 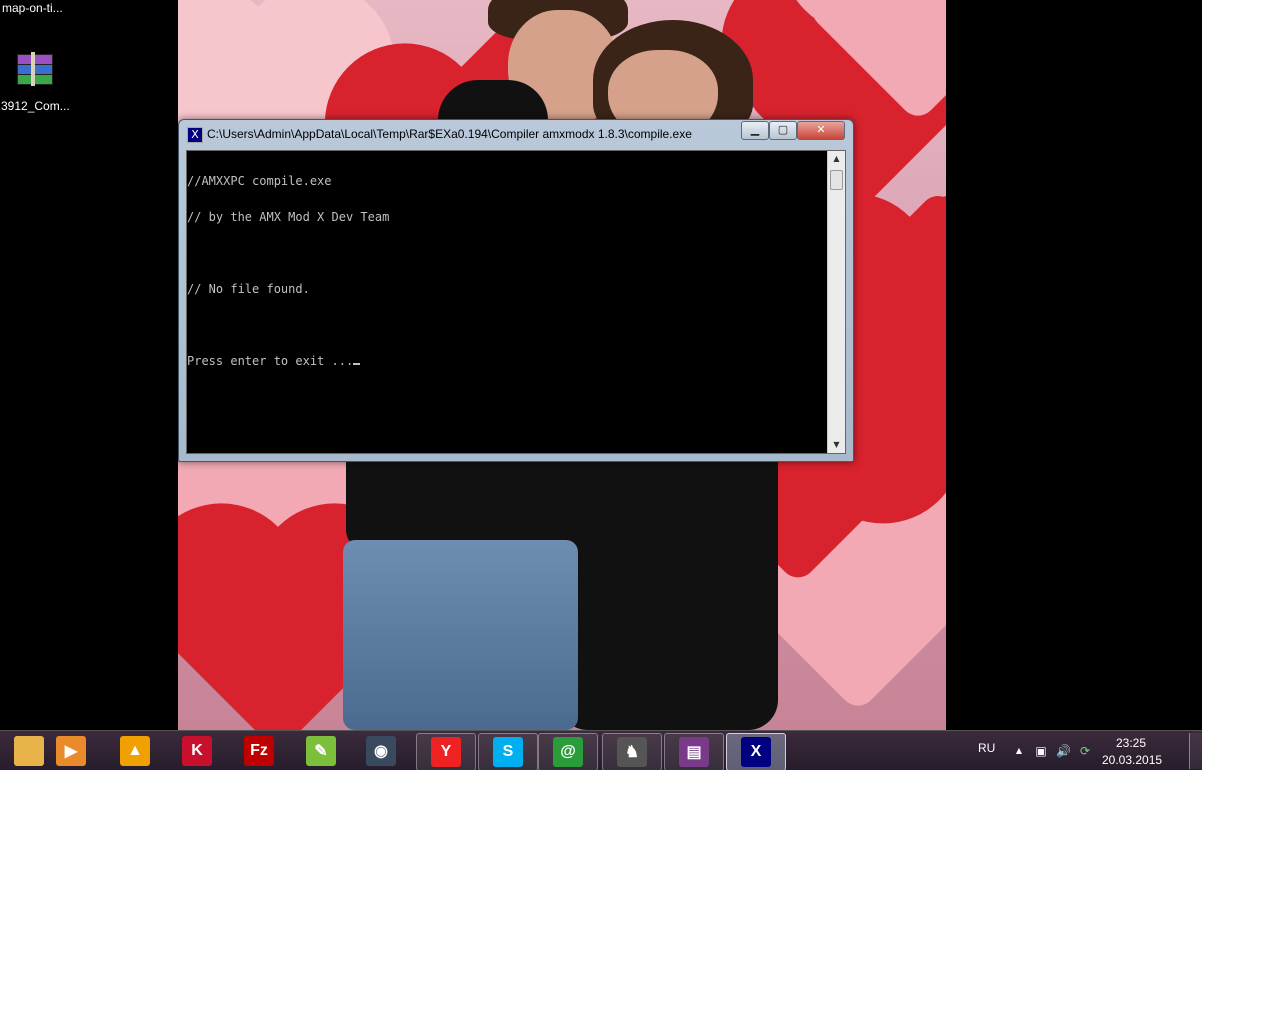 I want to click on taskbar-button-notepad-plus: ✎, so click(x=321, y=751).